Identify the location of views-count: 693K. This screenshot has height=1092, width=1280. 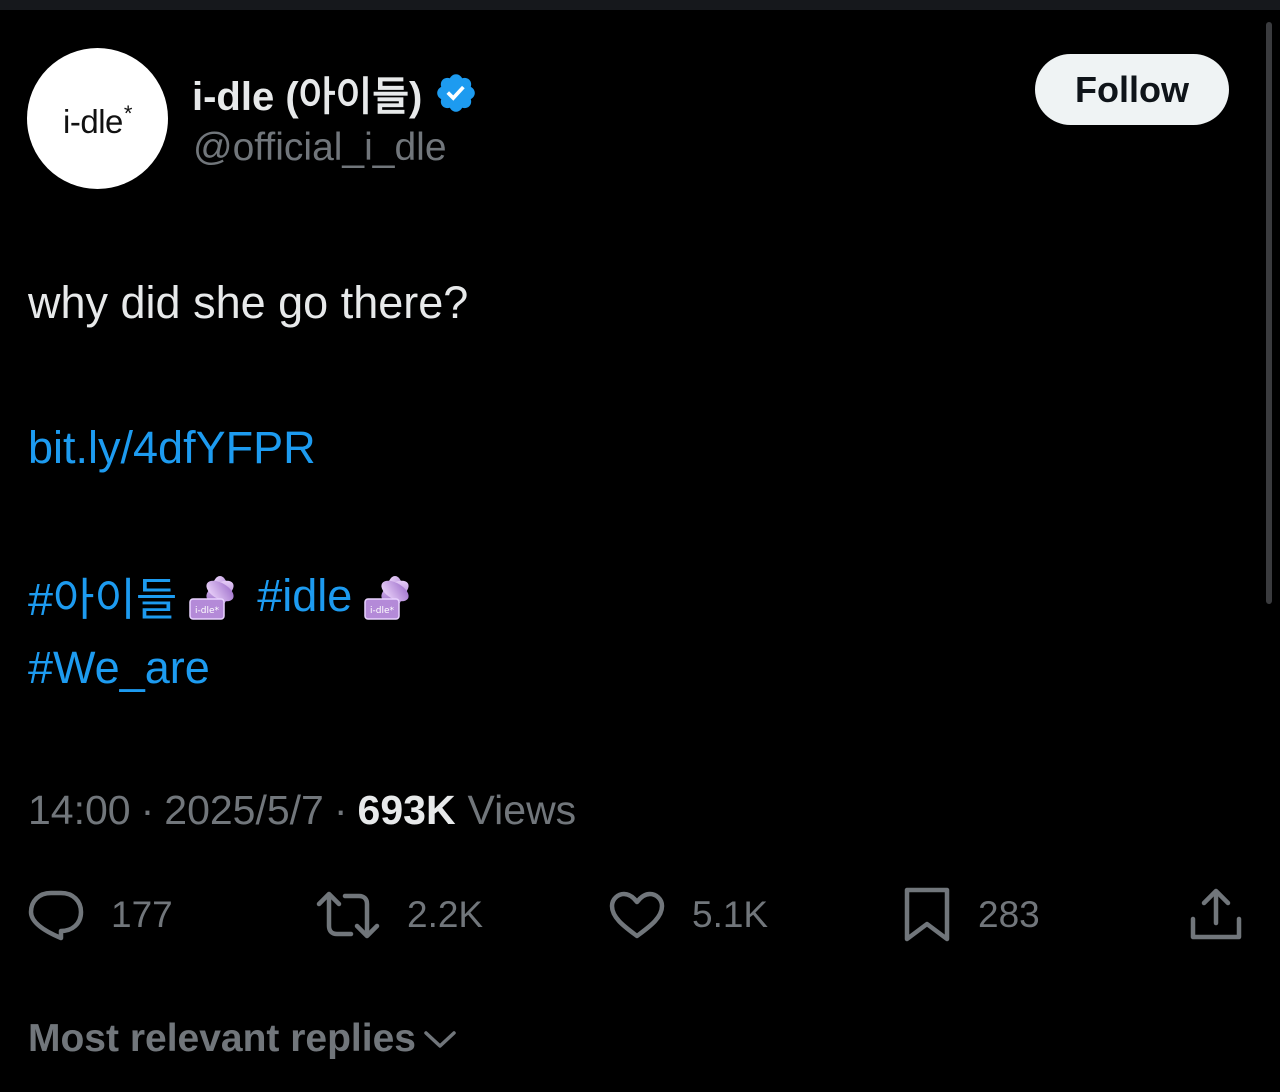
(407, 810).